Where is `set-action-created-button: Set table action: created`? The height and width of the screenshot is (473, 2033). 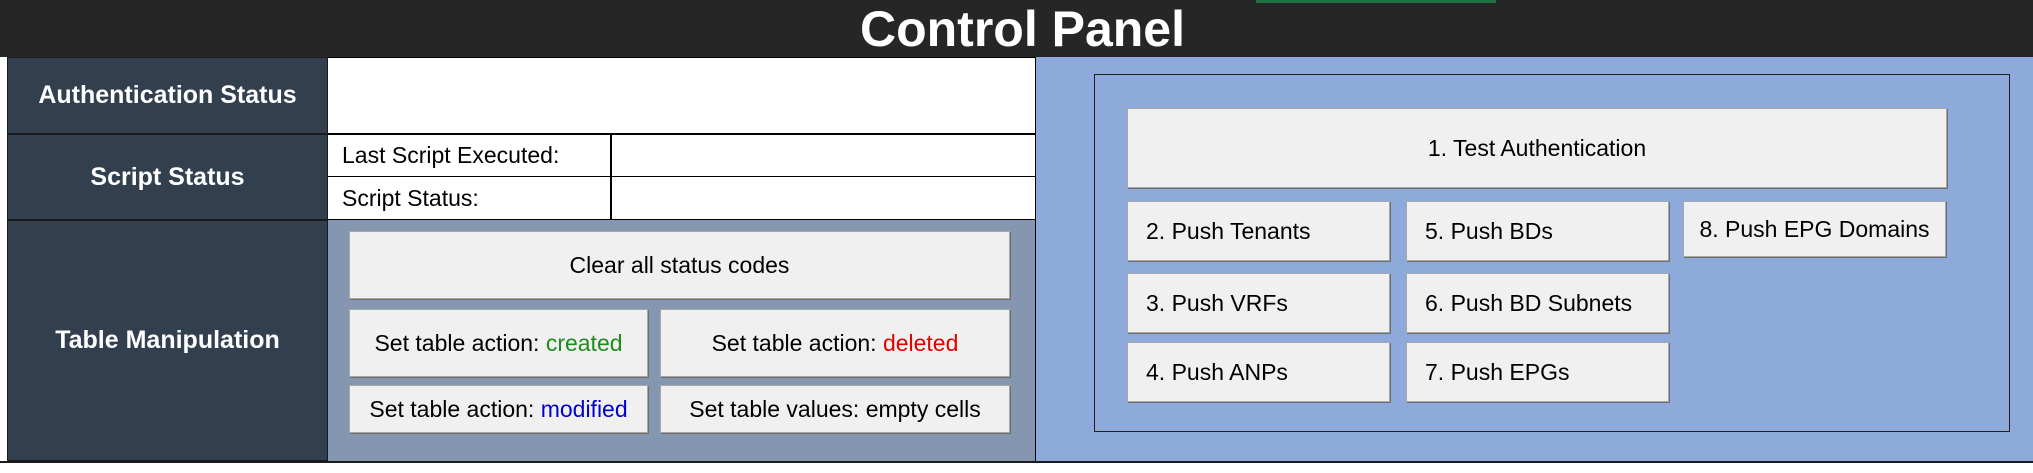 set-action-created-button: Set table action: created is located at coordinates (498, 343).